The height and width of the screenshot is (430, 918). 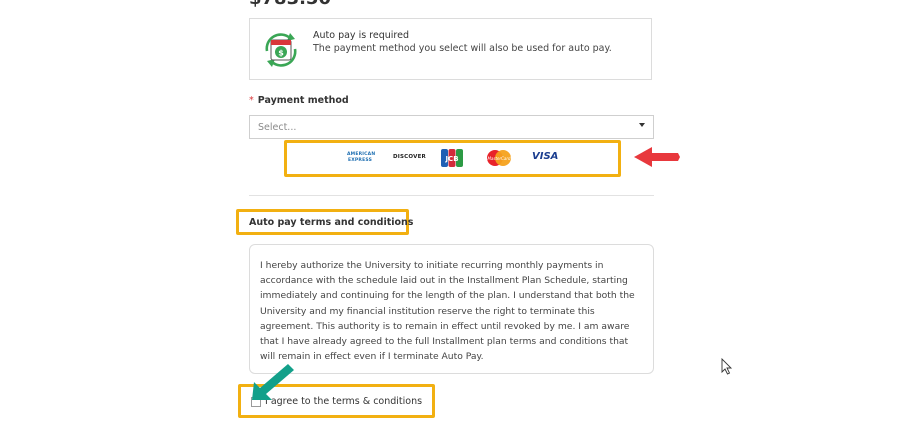 What do you see at coordinates (409, 157) in the screenshot?
I see `discover-logo: DISCOVER` at bounding box center [409, 157].